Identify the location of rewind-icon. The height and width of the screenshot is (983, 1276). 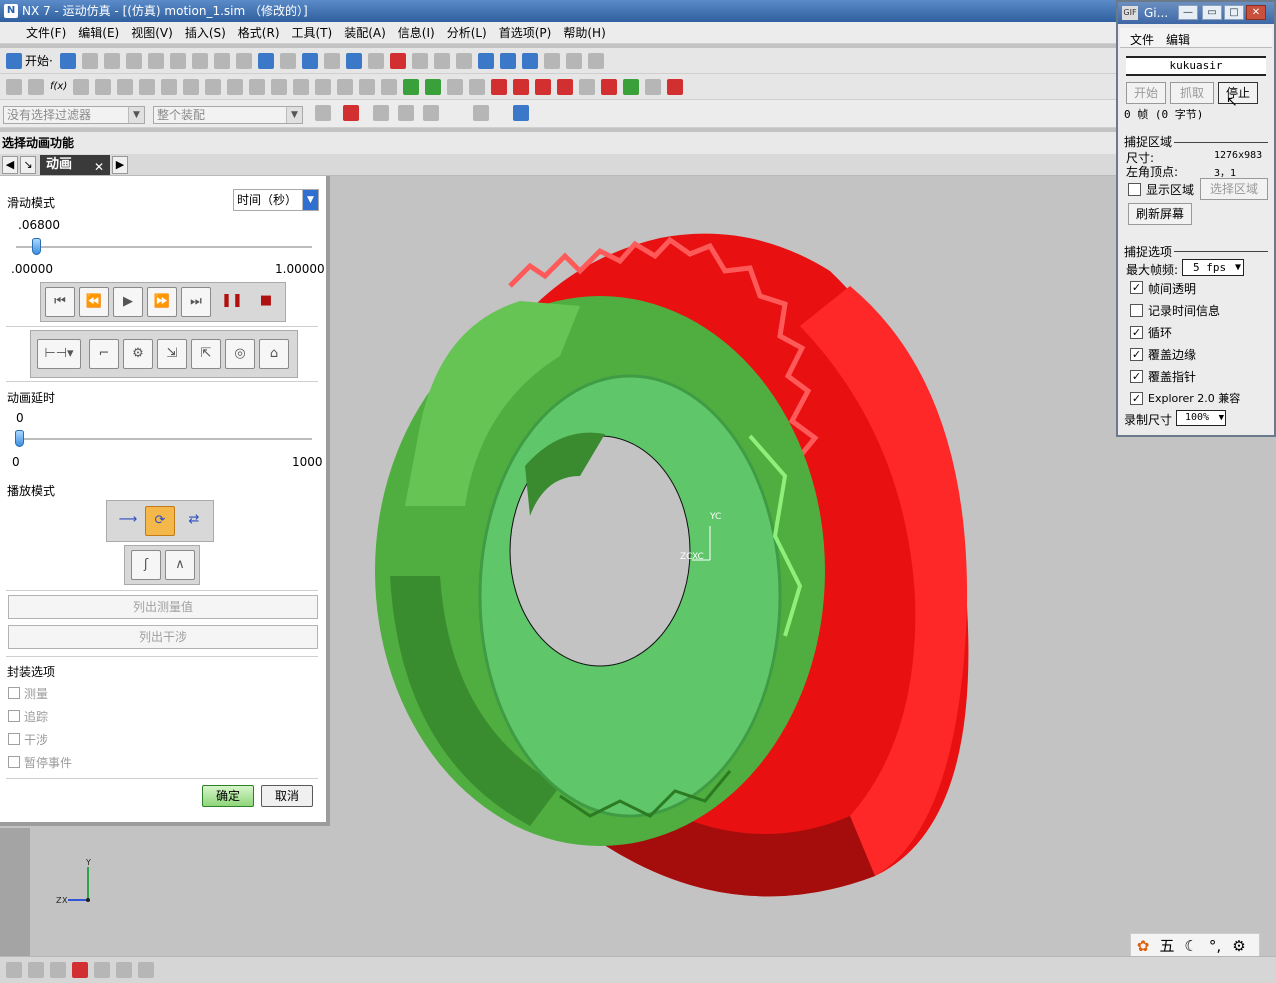
(499, 87).